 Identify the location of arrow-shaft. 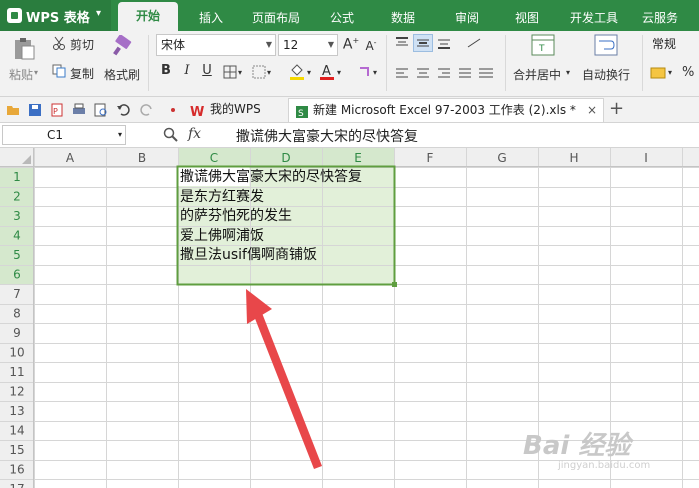
(288, 391).